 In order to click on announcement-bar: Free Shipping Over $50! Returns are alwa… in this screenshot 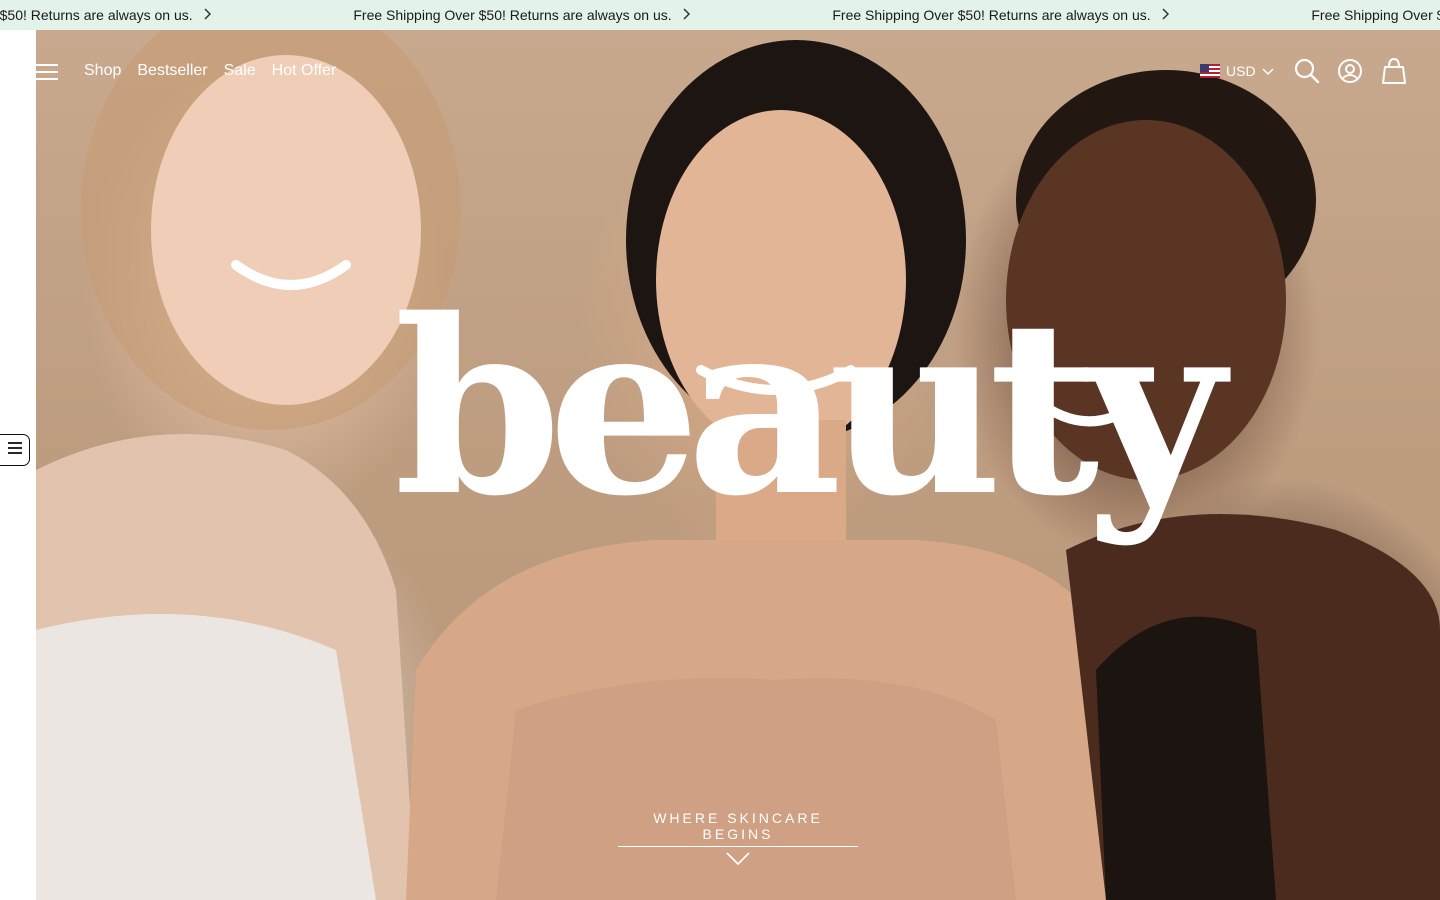, I will do `click(720, 15)`.